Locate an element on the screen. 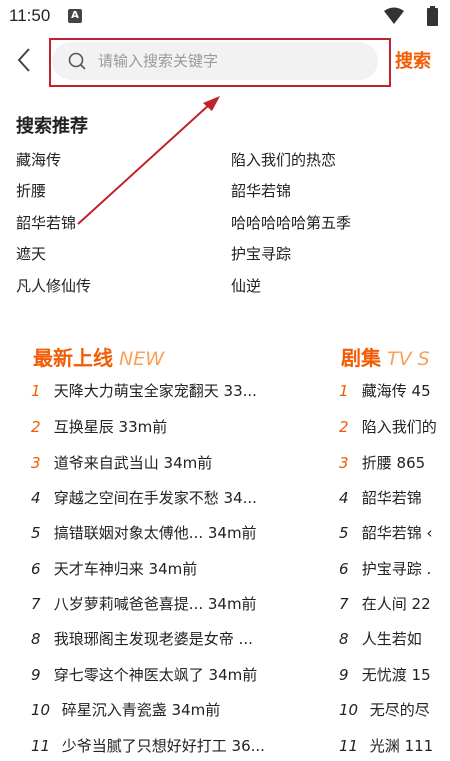 This screenshot has width=450, height=761. battery-icon is located at coordinates (432, 16).